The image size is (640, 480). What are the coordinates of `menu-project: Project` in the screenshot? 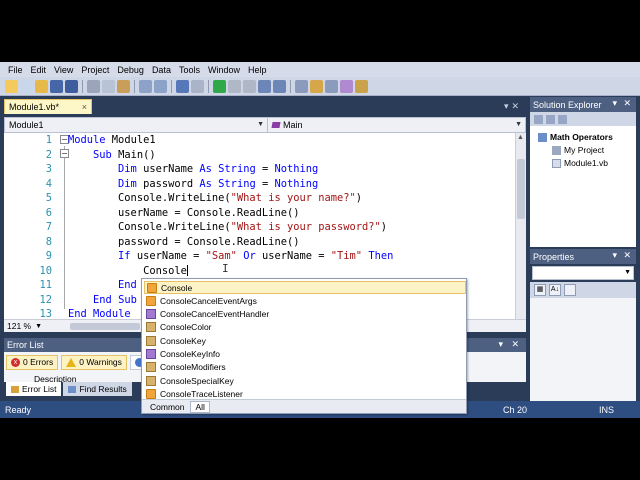 It's located at (95, 70).